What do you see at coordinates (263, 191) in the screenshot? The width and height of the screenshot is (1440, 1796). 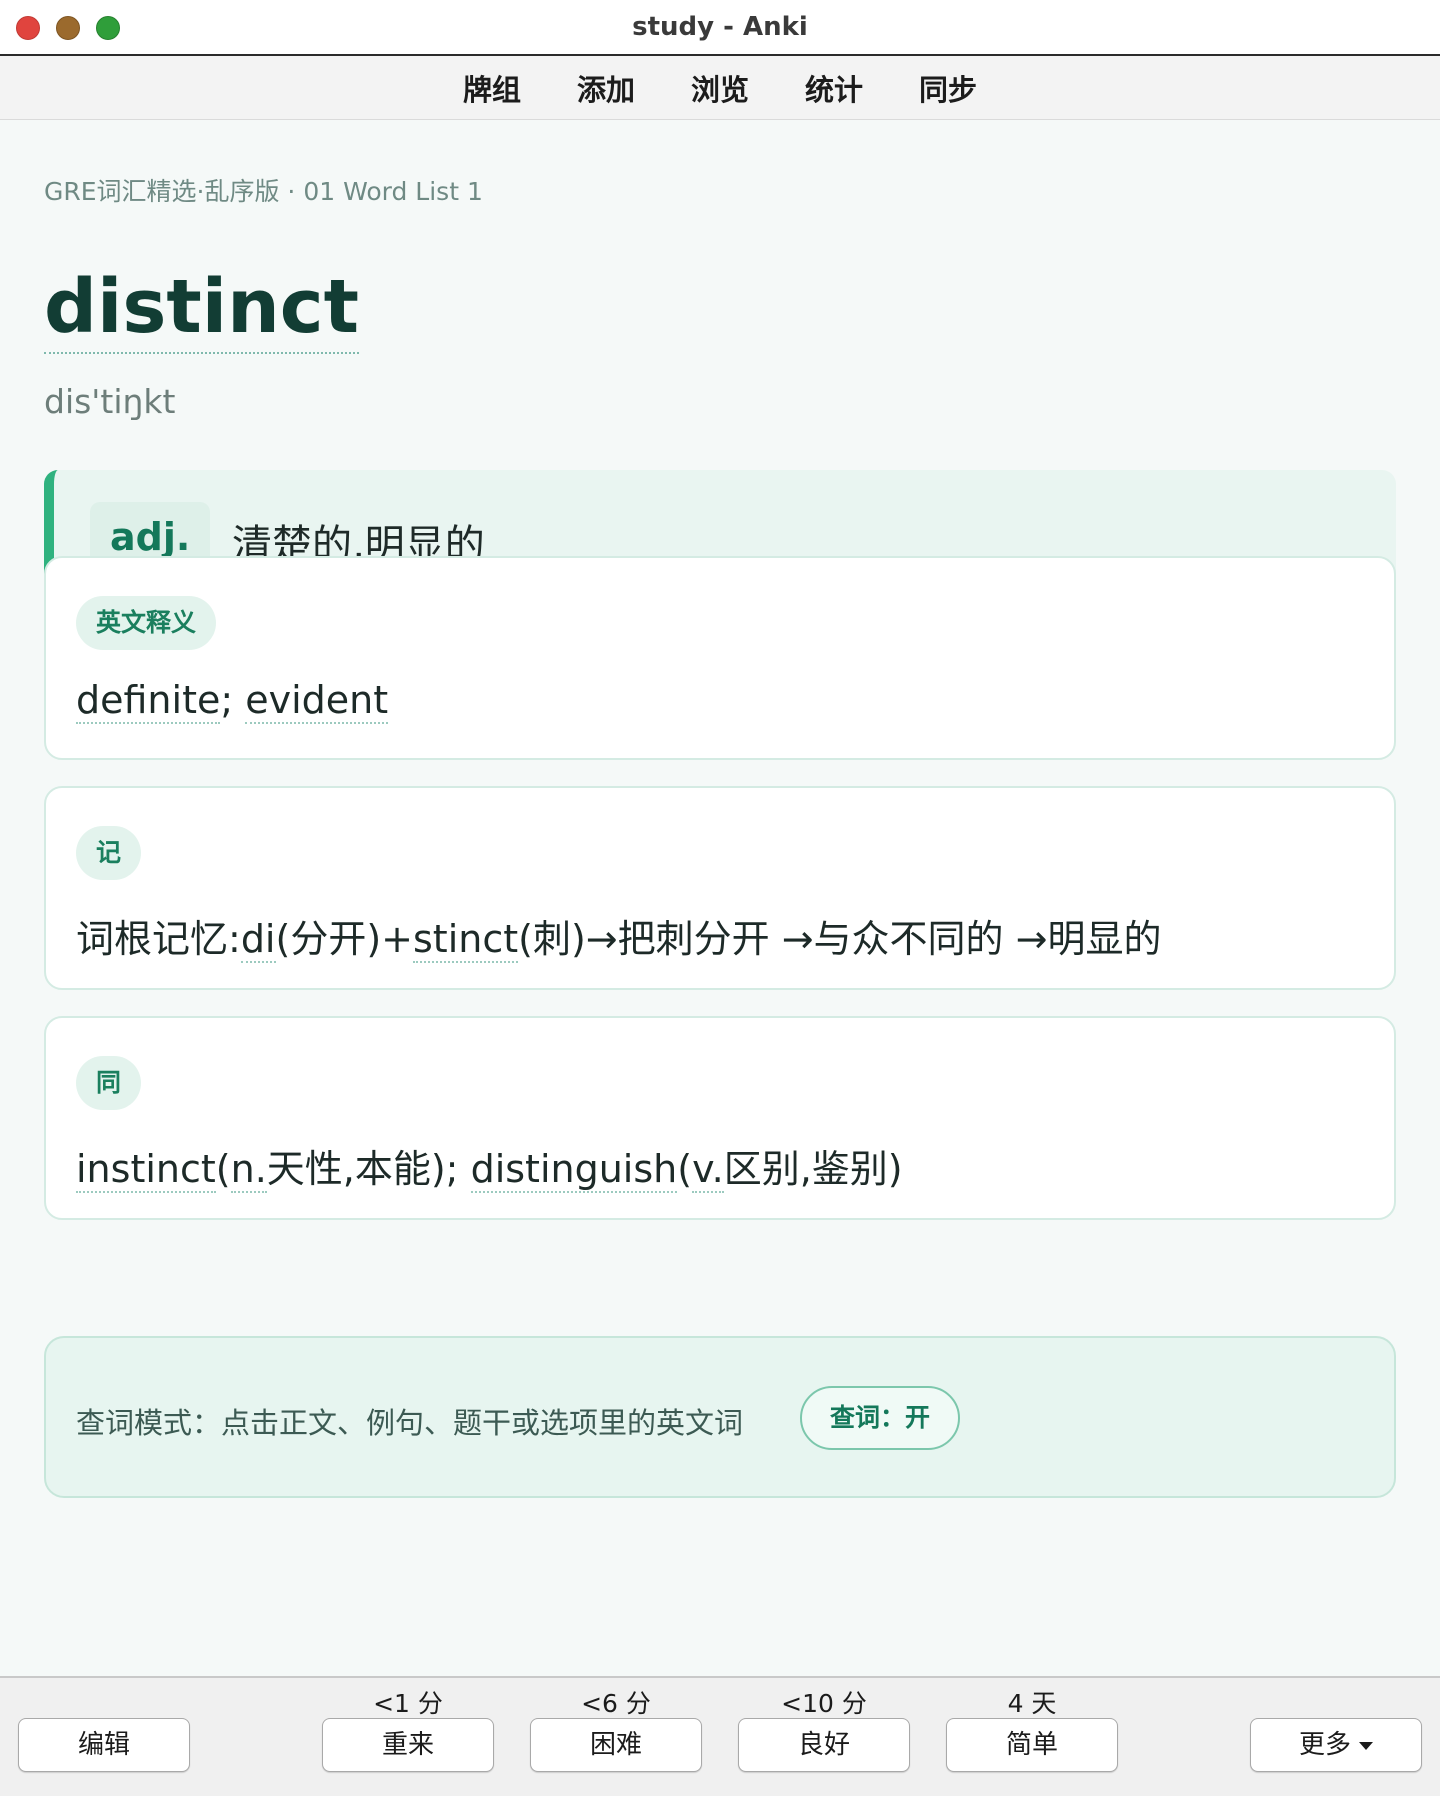 I see `deck-path: GRE词汇精选·乱序版 · 01 Word List 1` at bounding box center [263, 191].